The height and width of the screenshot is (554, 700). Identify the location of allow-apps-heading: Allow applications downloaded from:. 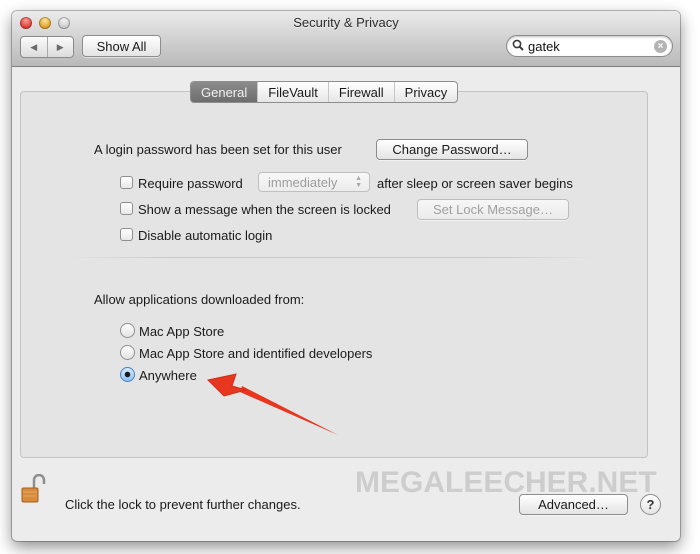
(199, 299).